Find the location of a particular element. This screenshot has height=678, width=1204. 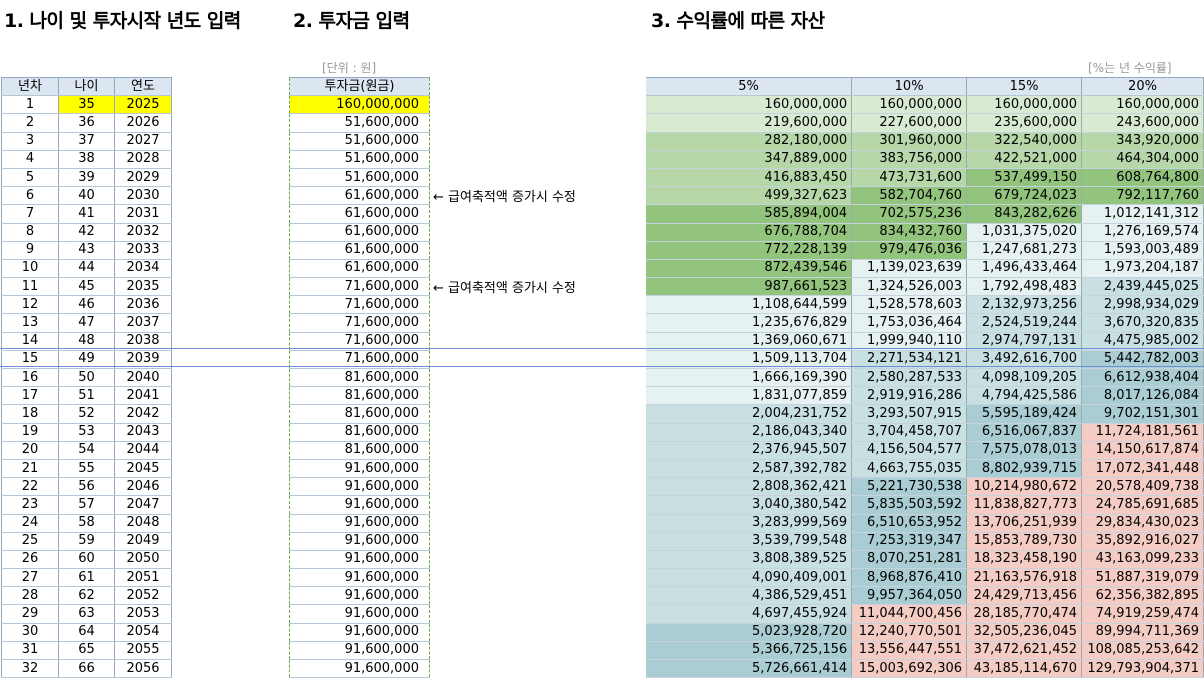

cell-return-15: 322,540,000 is located at coordinates (1024, 141).